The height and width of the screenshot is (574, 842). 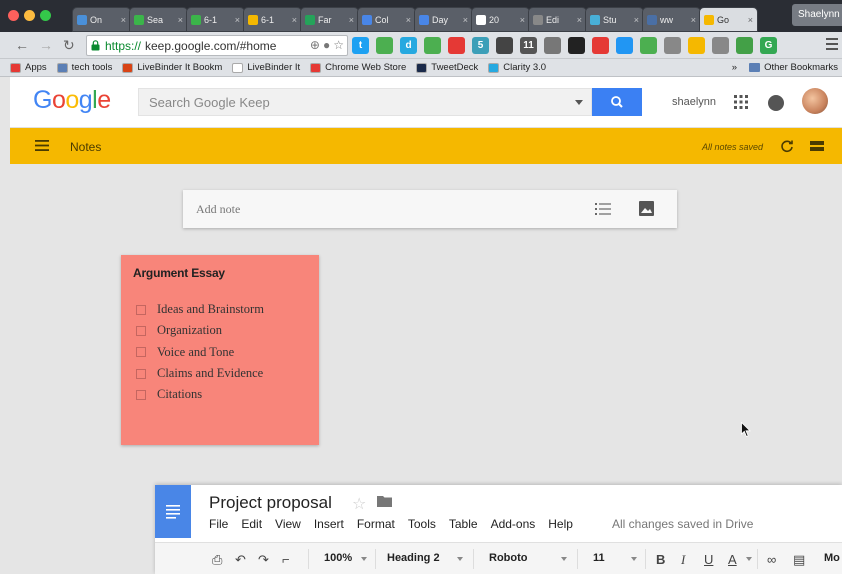 I want to click on text-color-icon: A, so click(x=732, y=559).